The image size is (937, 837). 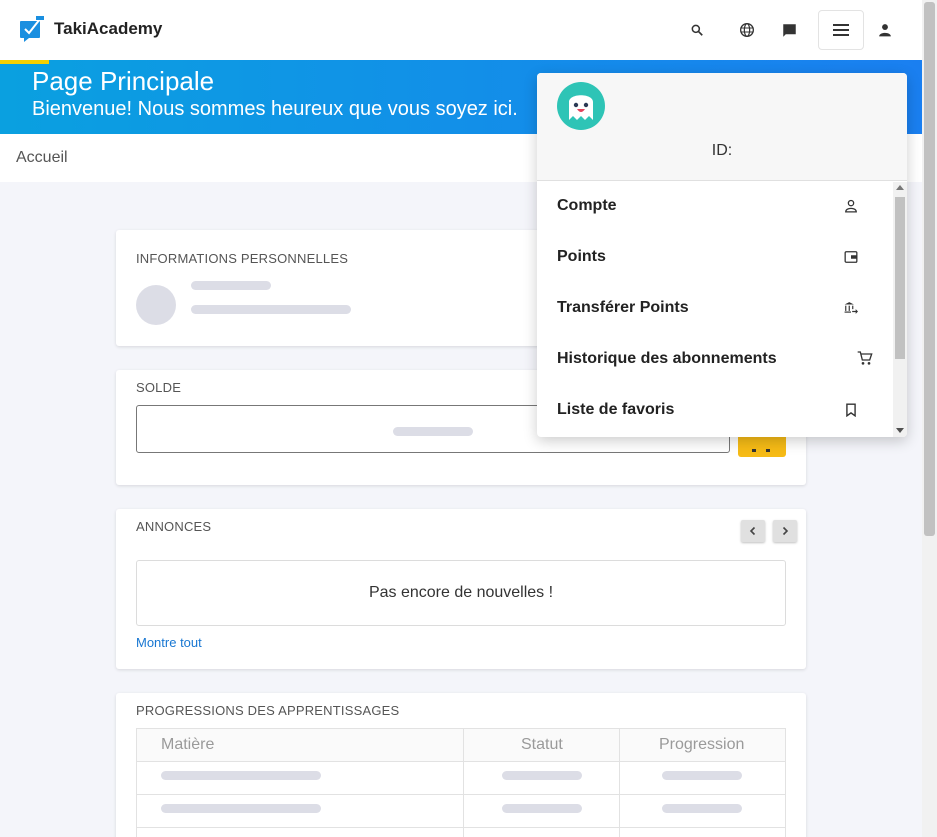 I want to click on bank-transfer-icon, so click(x=851, y=308).